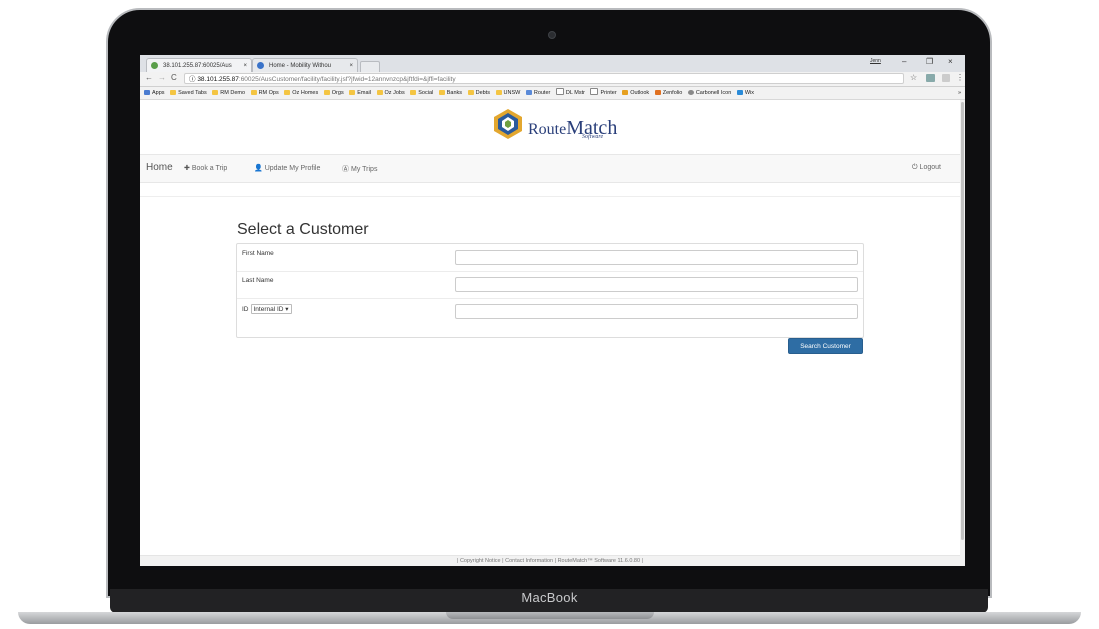 Image resolution: width=1099 pixels, height=629 pixels. Describe the element at coordinates (915, 167) in the screenshot. I see `power-icon: ⏻` at that location.